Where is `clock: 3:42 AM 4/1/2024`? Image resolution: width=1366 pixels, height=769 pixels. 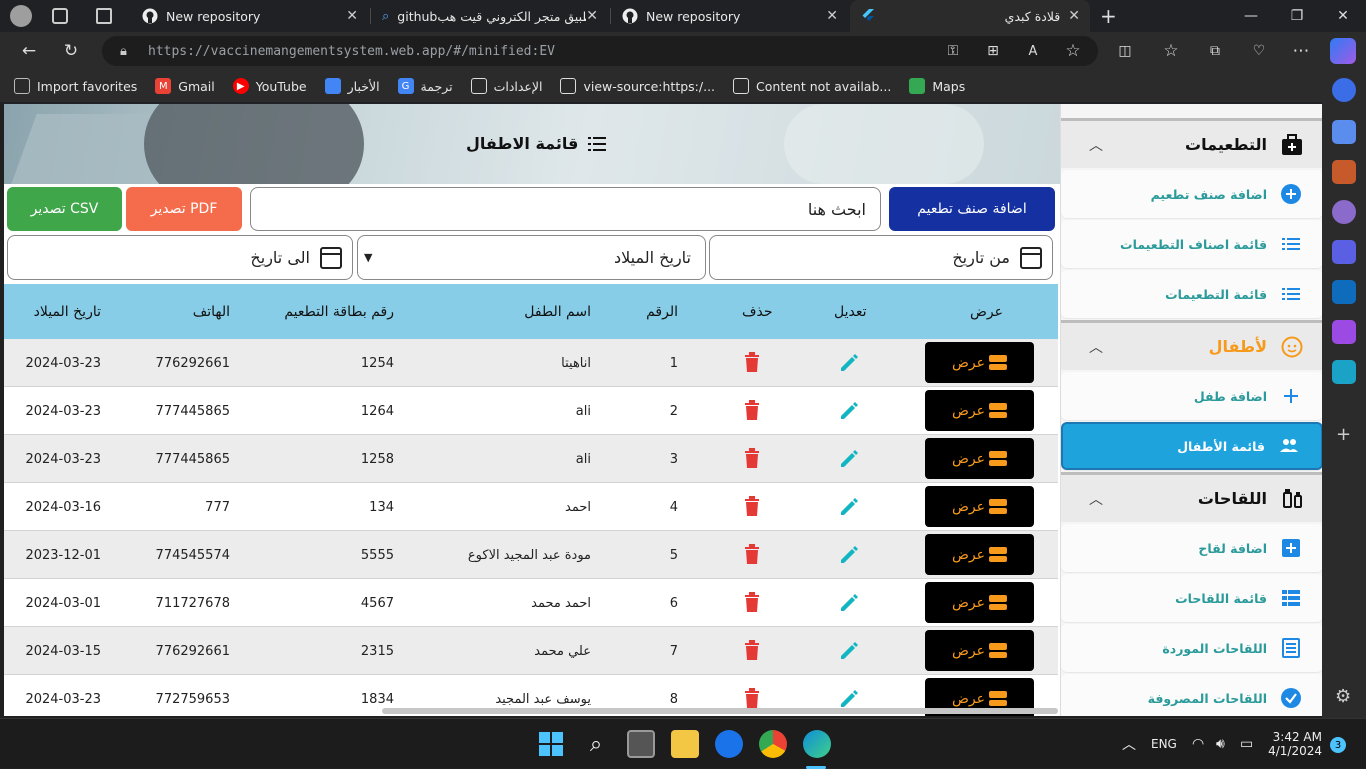
clock: 3:42 AM 4/1/2024 is located at coordinates (1295, 744).